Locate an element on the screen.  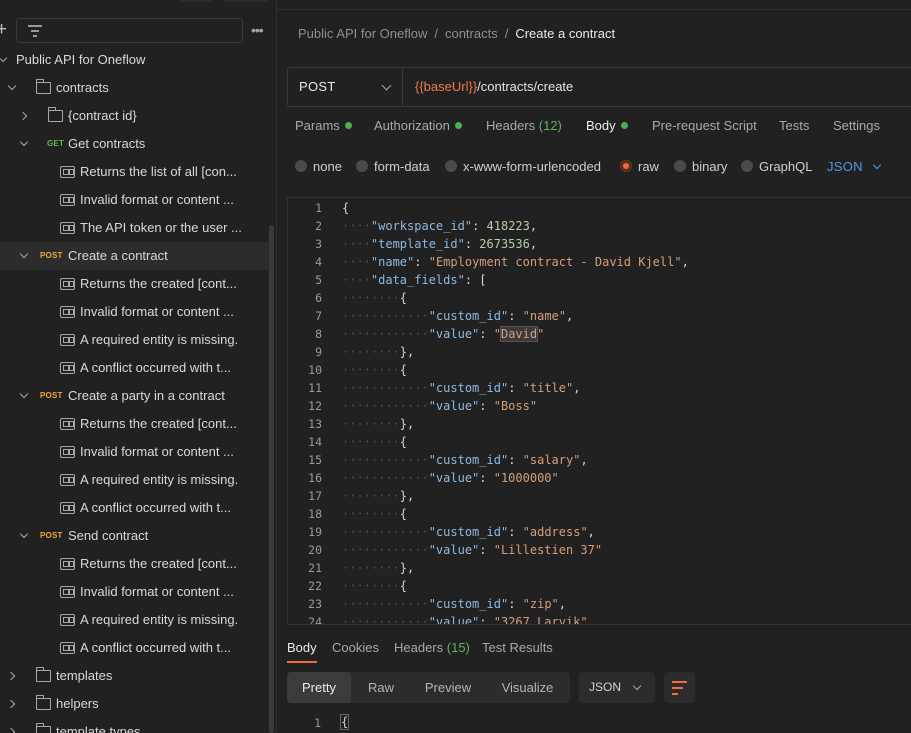
line-number: 14 is located at coordinates (315, 442).